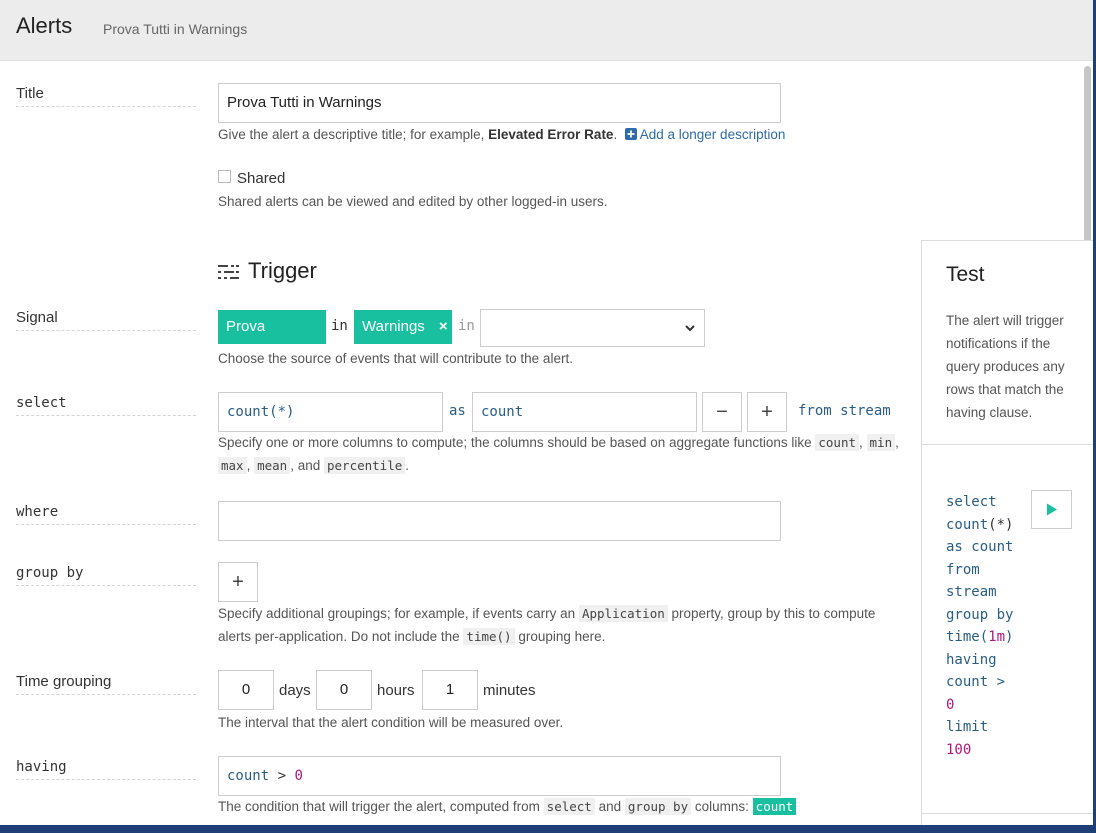  What do you see at coordinates (443, 326) in the screenshot?
I see `remove-tag-icon: ×` at bounding box center [443, 326].